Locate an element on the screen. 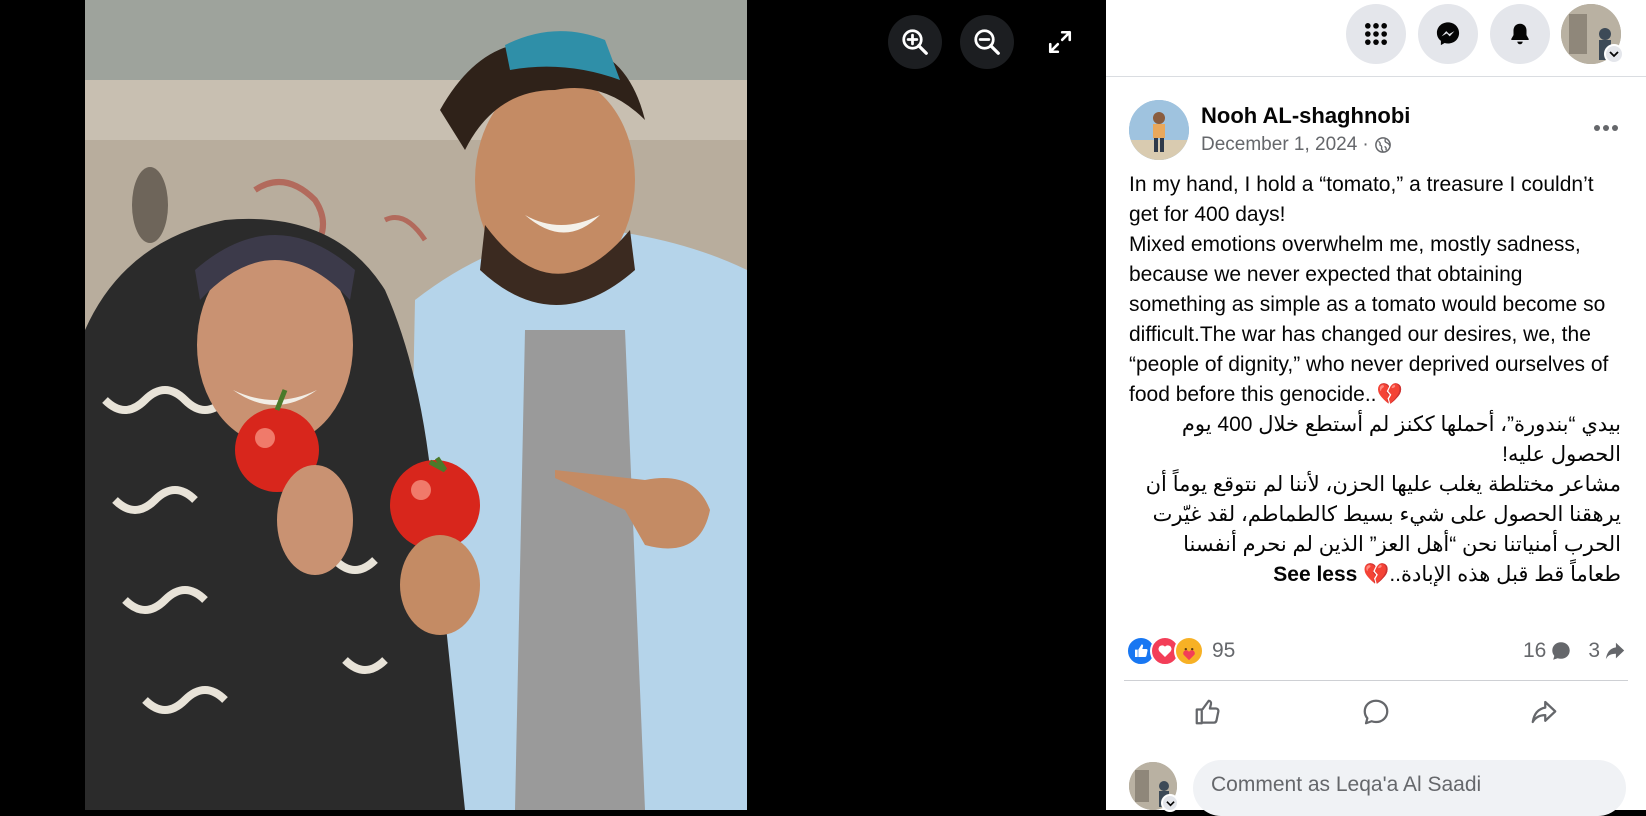 Image resolution: width=1646 pixels, height=816 pixels. post-date: December 1, 2024 is located at coordinates (1279, 145).